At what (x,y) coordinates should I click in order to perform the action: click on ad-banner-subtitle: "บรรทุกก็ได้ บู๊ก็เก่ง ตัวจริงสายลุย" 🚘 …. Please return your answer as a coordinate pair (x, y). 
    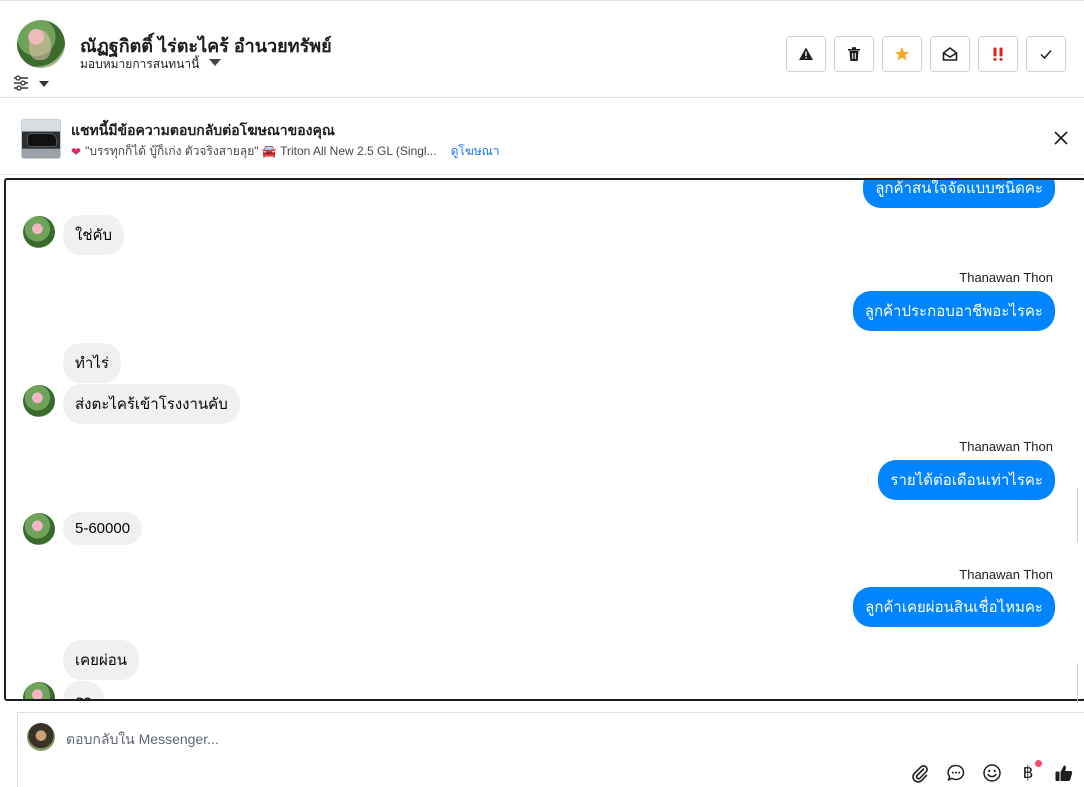
    Looking at the image, I should click on (261, 151).